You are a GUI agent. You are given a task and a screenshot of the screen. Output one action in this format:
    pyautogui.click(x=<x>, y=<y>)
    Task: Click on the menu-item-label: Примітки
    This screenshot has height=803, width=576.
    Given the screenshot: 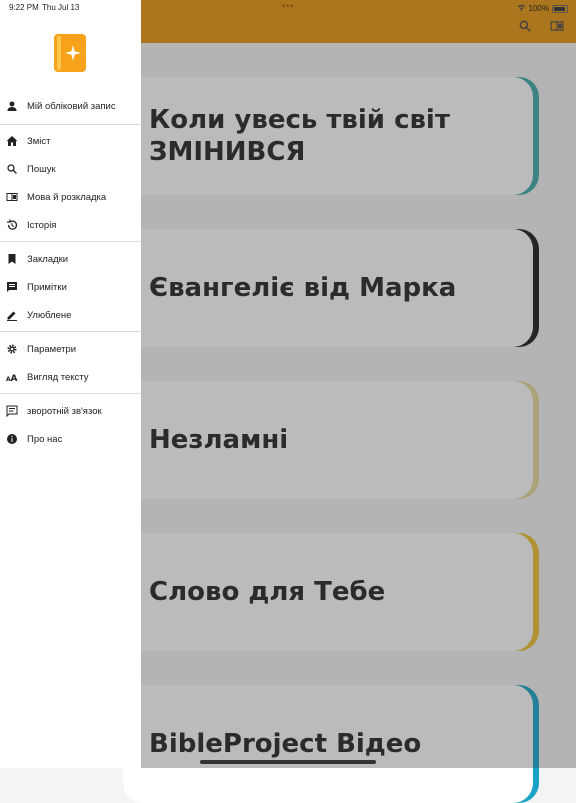 What is the action you would take?
    pyautogui.click(x=47, y=287)
    